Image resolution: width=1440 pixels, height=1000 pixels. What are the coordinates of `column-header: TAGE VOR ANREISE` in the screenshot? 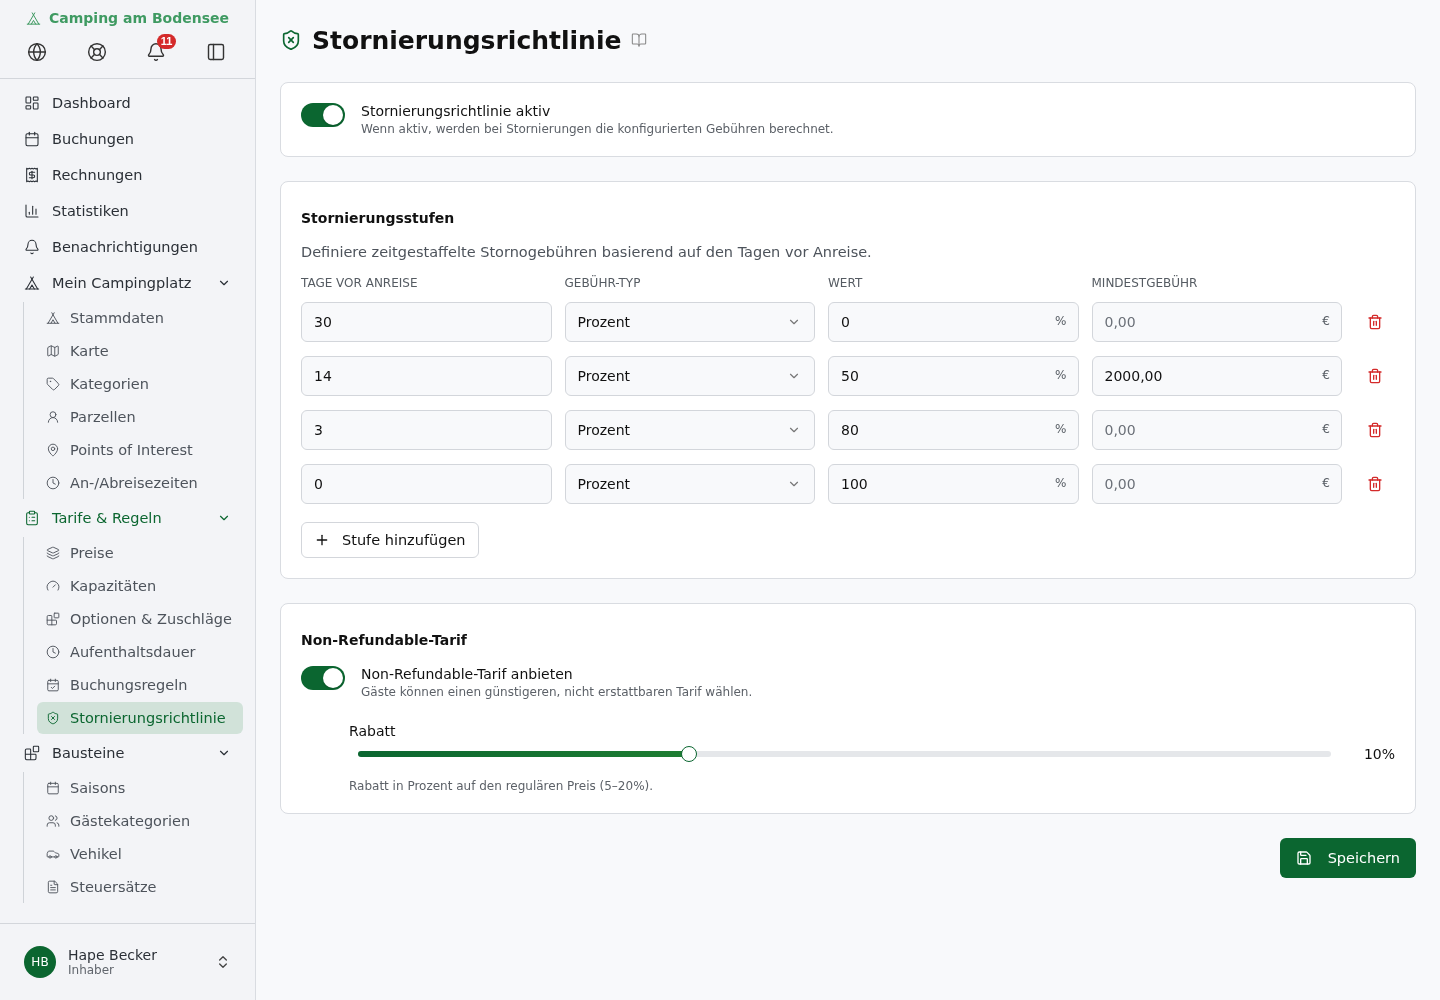 It's located at (360, 283).